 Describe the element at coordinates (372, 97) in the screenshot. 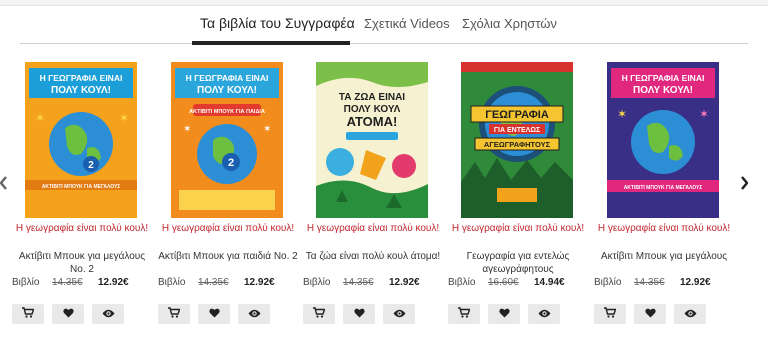

I see `cover-headline: ΤΑ ΖΩΑ ΕΙΝΑΙ` at that location.